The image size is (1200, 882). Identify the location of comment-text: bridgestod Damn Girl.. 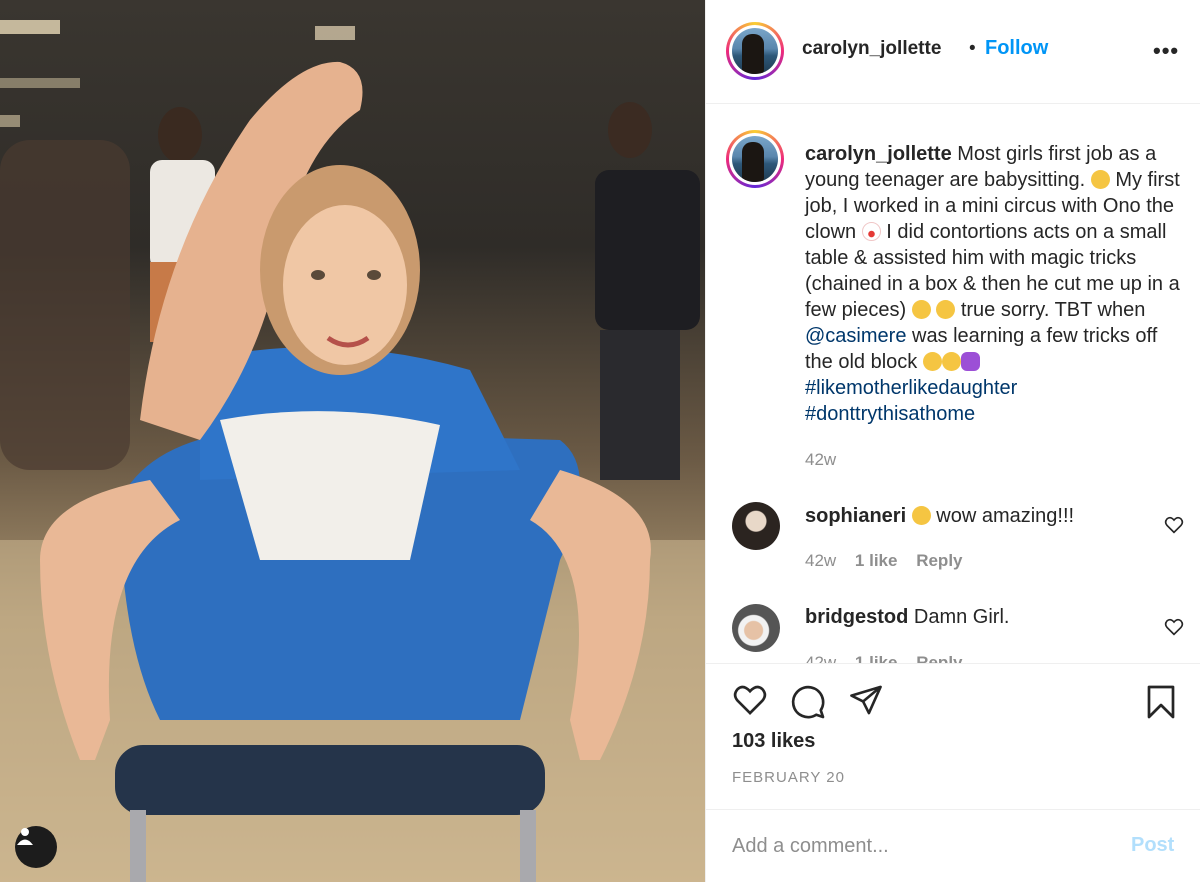
(907, 617).